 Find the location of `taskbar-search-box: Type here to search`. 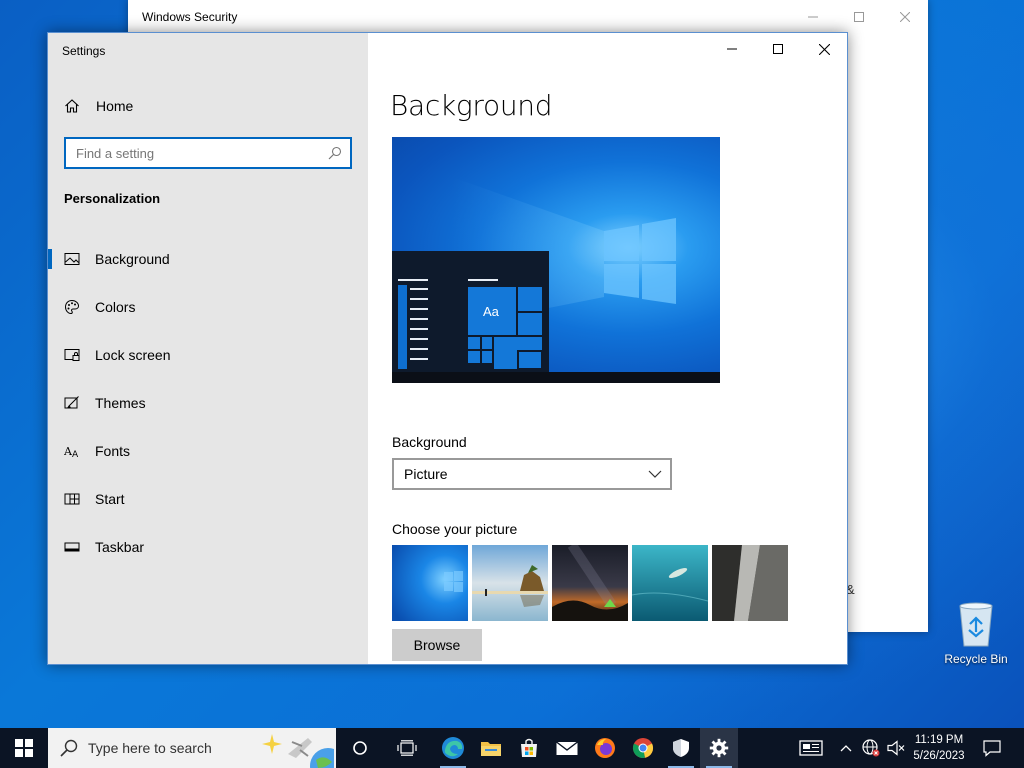

taskbar-search-box: Type here to search is located at coordinates (192, 748).